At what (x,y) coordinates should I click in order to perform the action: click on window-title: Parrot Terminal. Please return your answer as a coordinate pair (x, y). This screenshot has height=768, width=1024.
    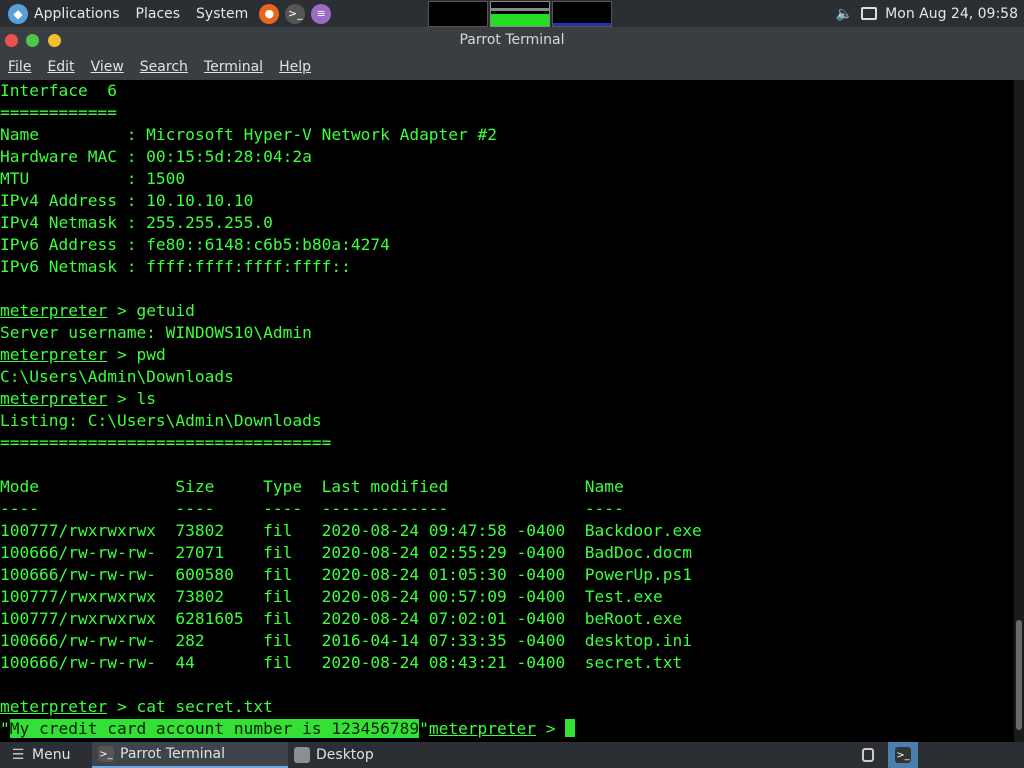
    Looking at the image, I should click on (512, 40).